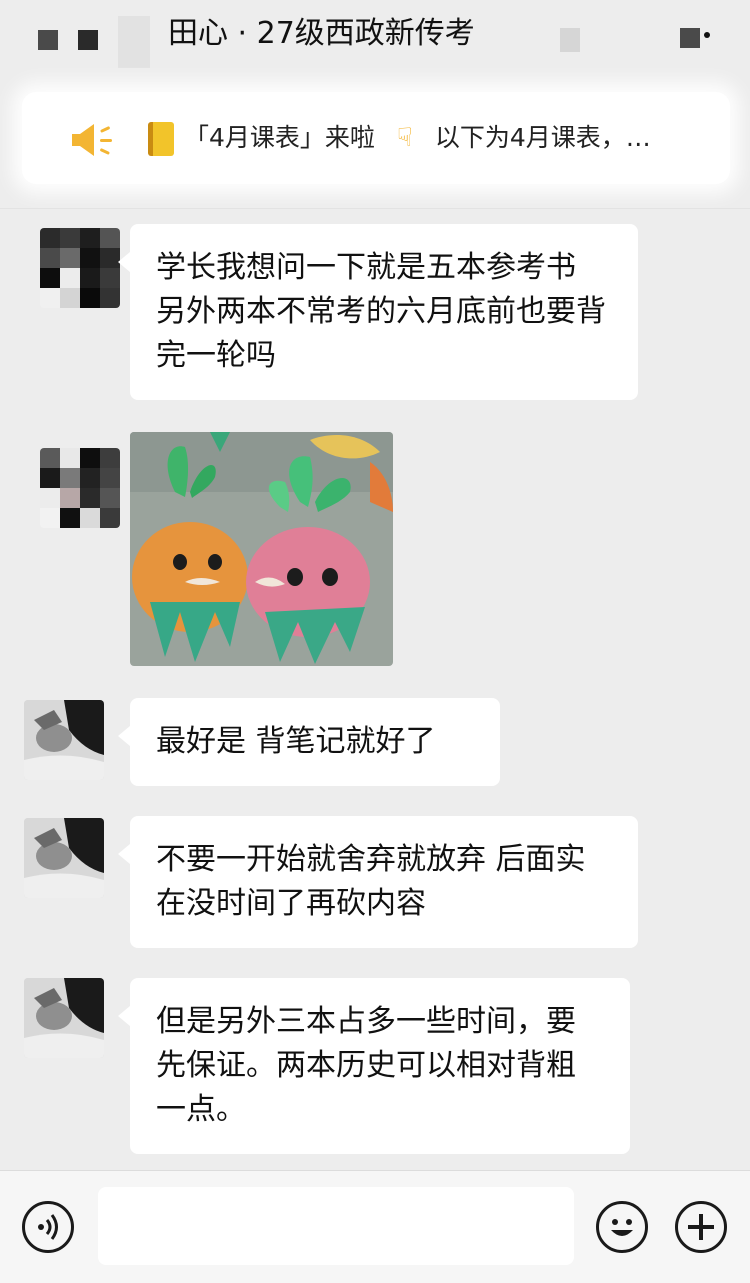 Image resolution: width=750 pixels, height=1283 pixels. I want to click on message-bubble: 但是另外三本占多一些时间，要先保证。两本历史可以相对背粗一点。, so click(374, 1066).